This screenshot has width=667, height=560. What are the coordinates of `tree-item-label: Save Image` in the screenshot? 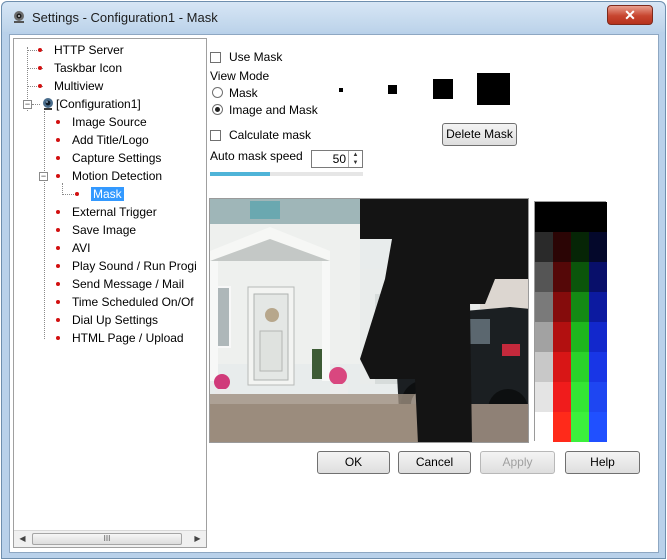 It's located at (104, 230).